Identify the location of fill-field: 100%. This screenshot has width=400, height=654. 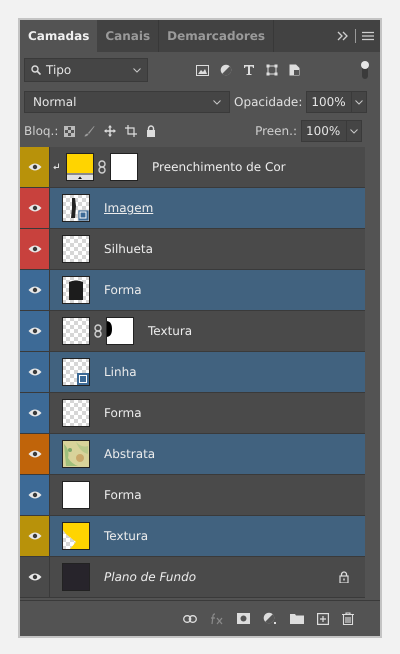
(331, 131).